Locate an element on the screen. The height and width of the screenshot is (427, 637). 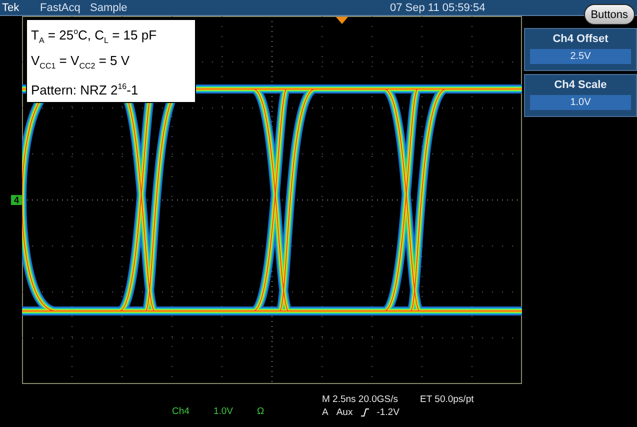
coupling-label: Ω is located at coordinates (260, 412).